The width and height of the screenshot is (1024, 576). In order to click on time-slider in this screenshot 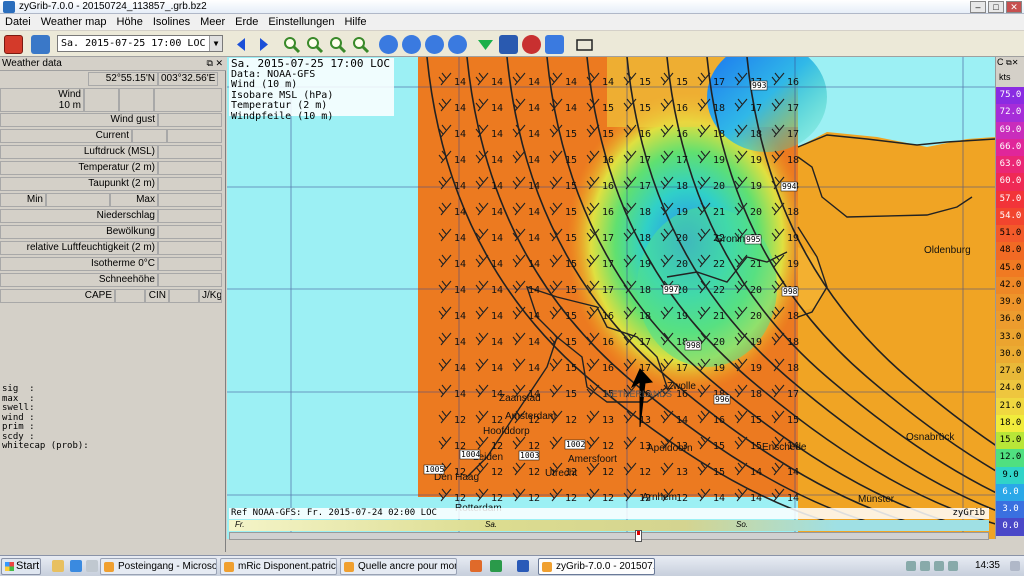, I will do `click(609, 536)`.